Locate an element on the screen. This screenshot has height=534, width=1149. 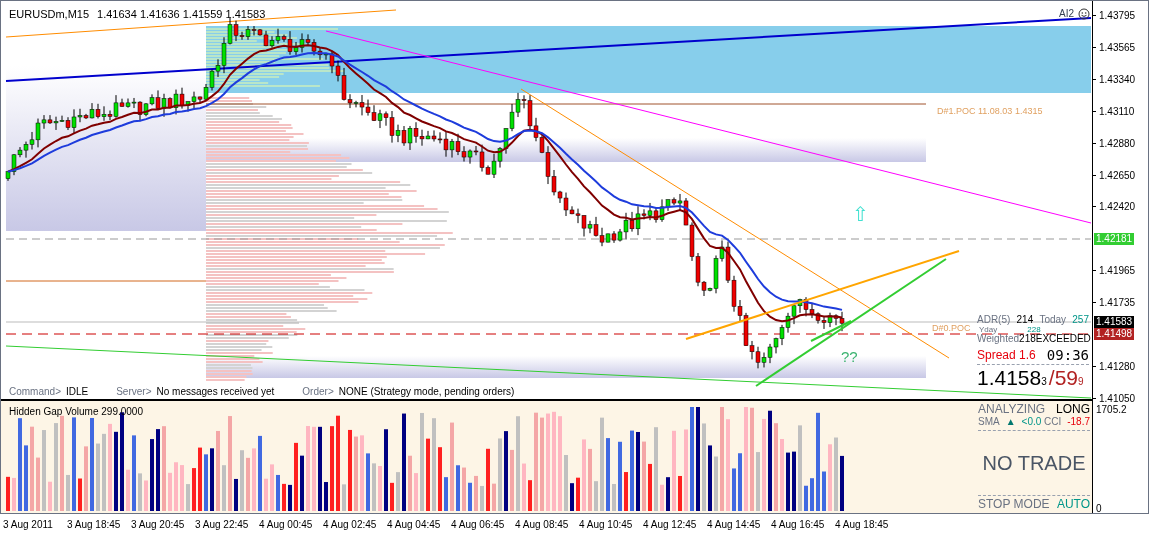
price-tick: 1.41050 is located at coordinates (1117, 398).